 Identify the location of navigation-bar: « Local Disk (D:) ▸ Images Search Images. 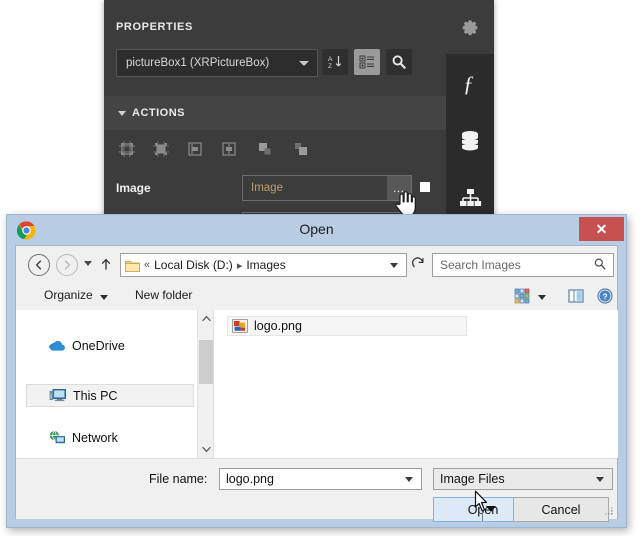
(316, 264).